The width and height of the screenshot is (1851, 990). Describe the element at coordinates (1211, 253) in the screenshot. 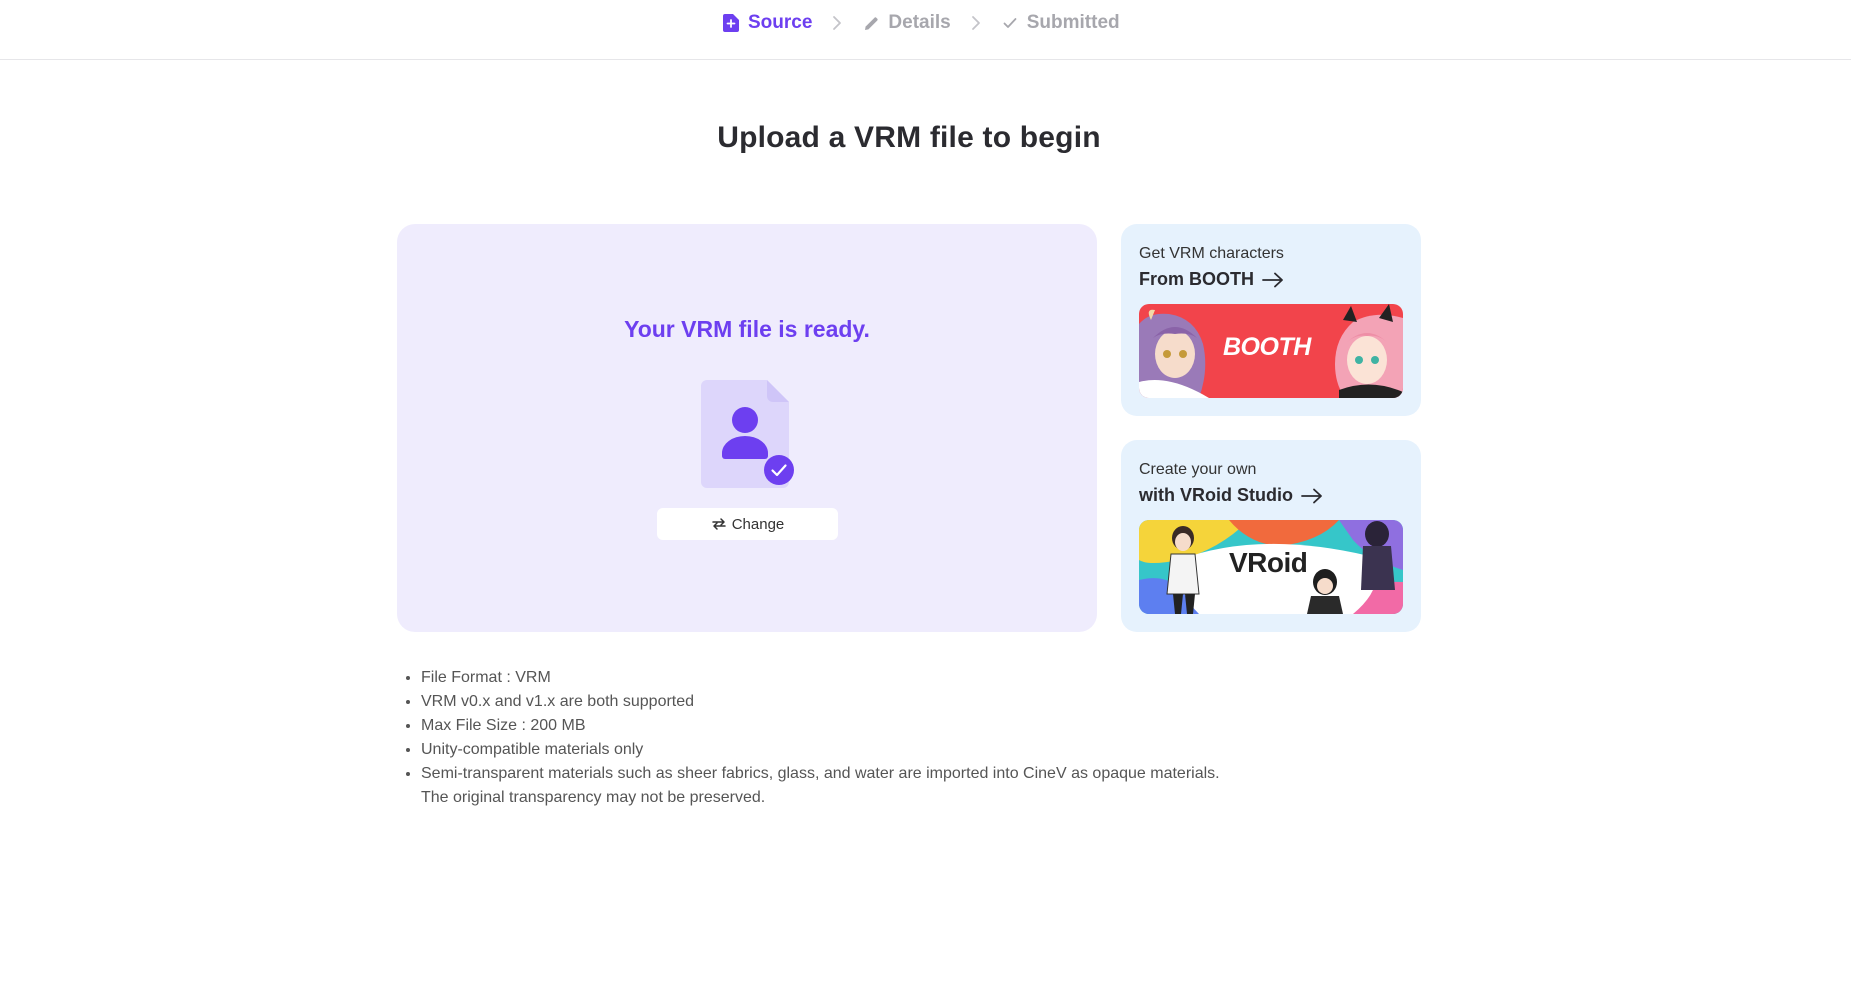

I see `promo-subtitle: Get VRM characters` at that location.